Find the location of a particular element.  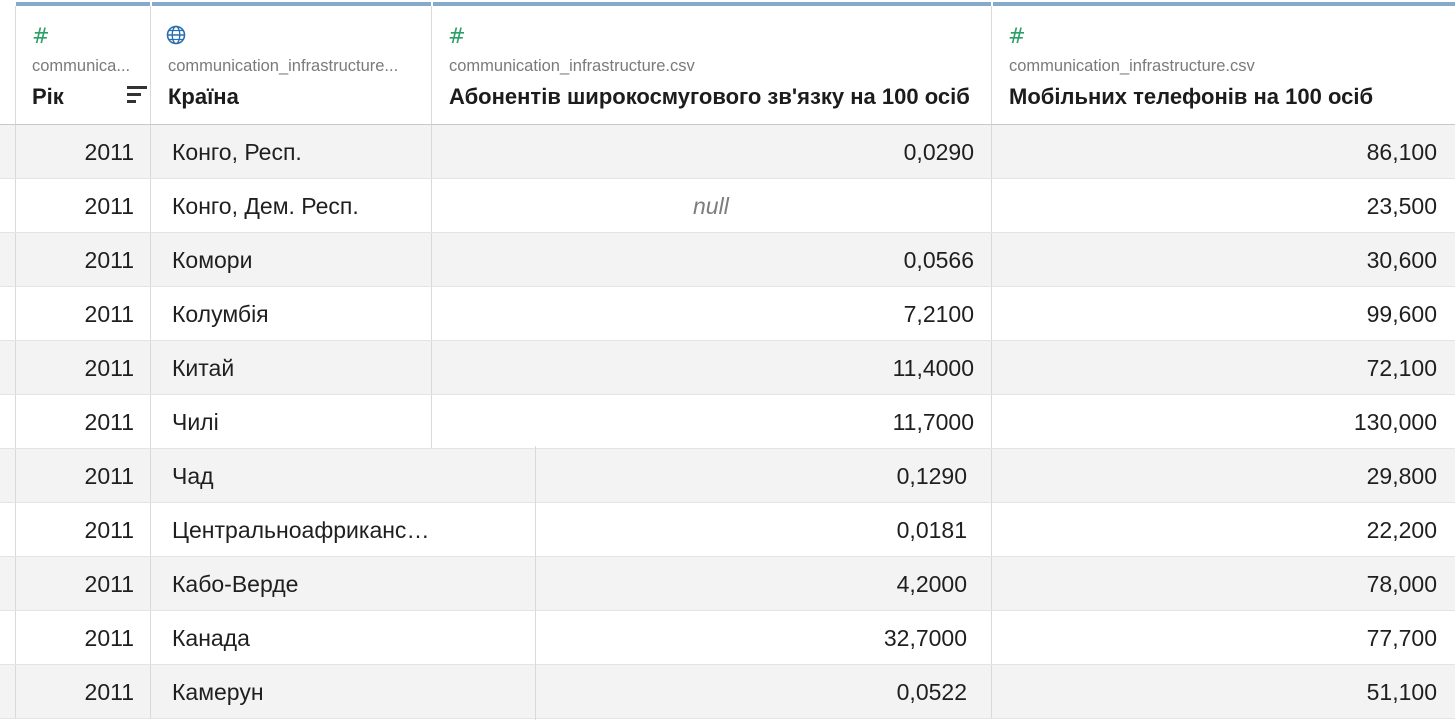

broadband-cell: 11,4000 is located at coordinates (712, 367).